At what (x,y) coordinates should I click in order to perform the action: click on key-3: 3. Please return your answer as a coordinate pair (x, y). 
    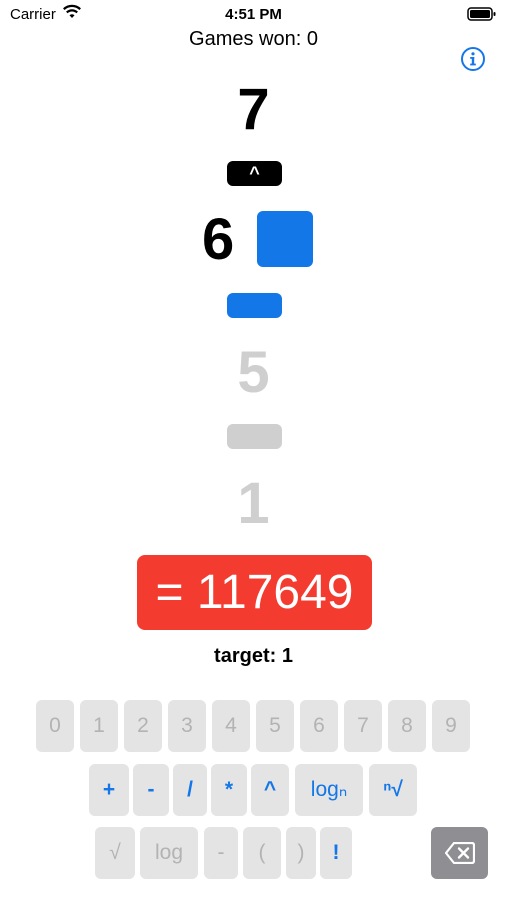
    Looking at the image, I should click on (187, 726).